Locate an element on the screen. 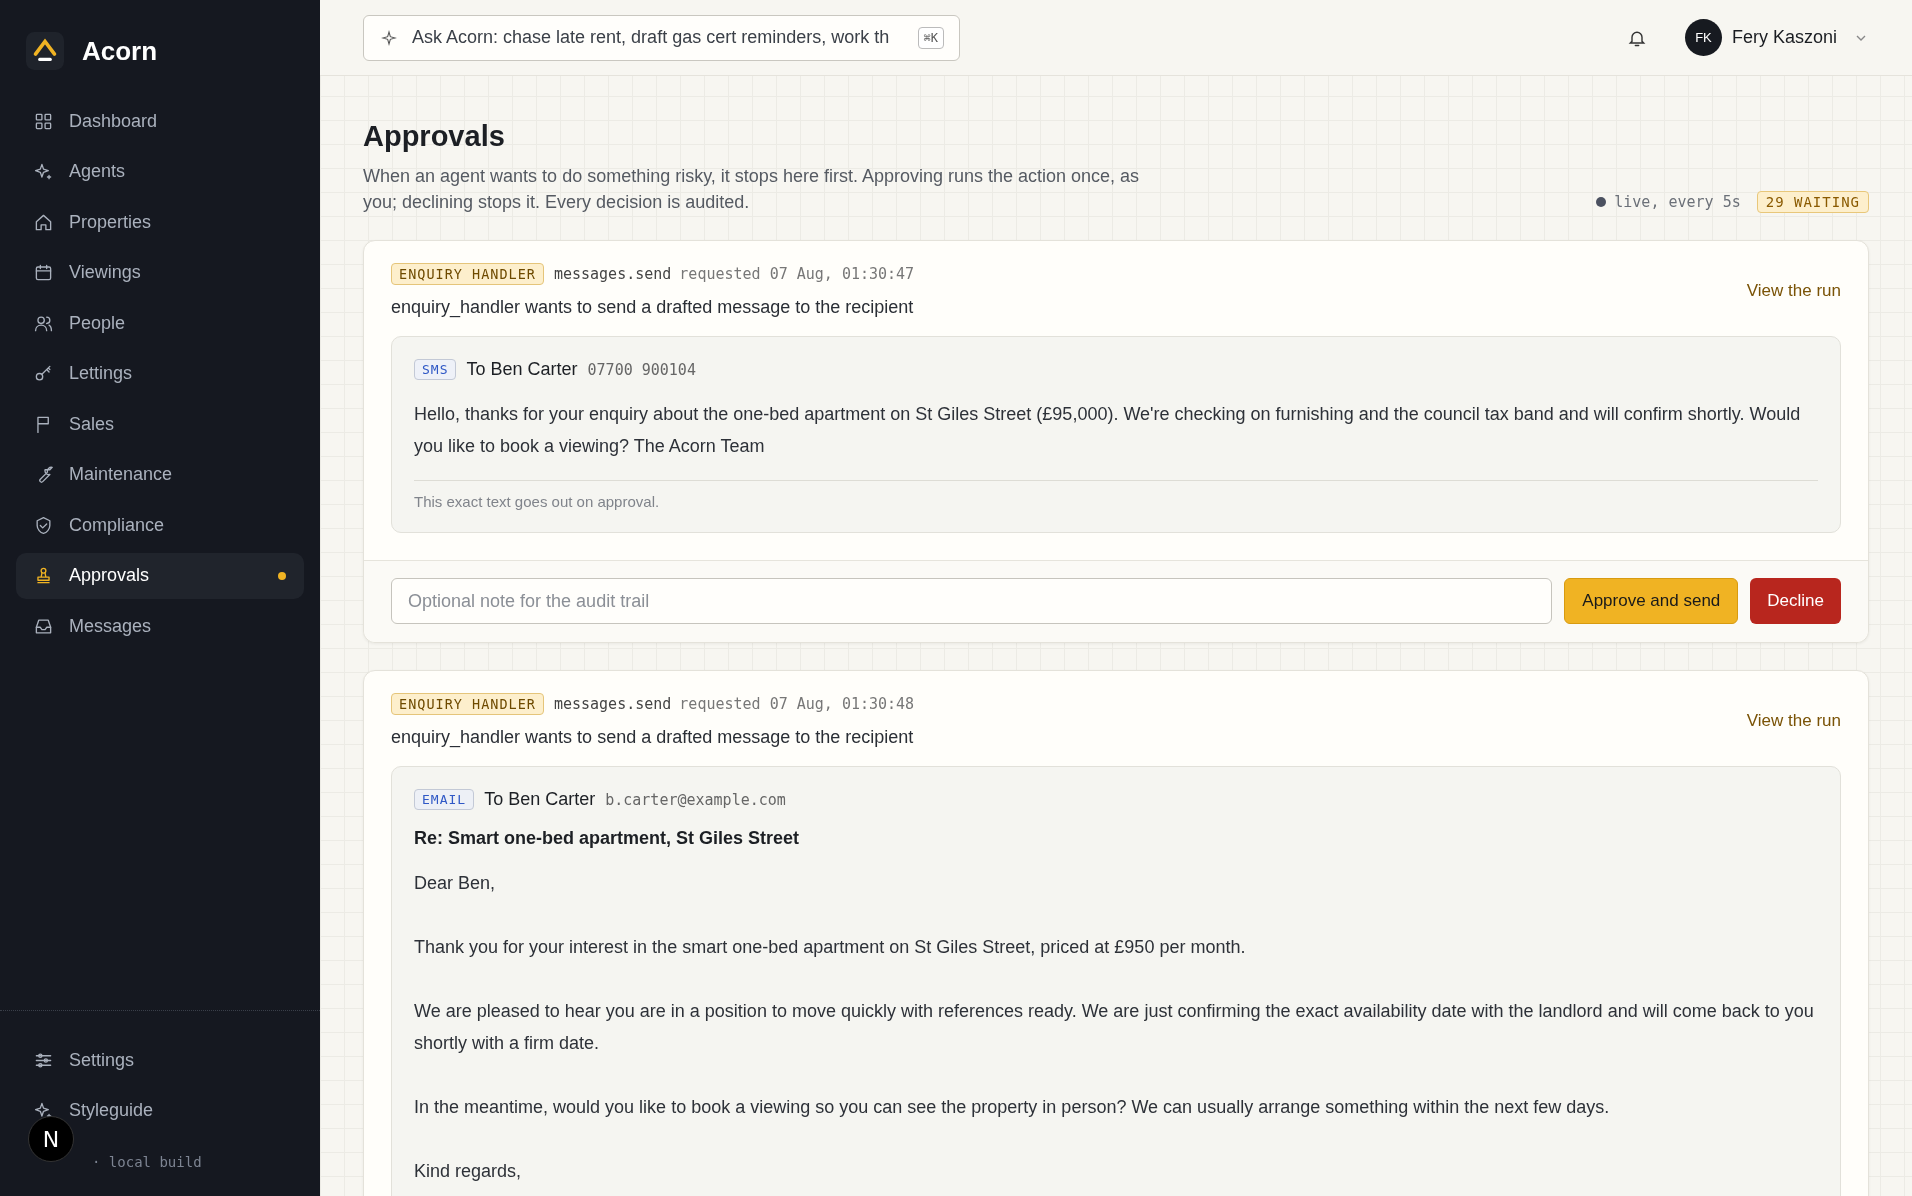  page-title: Approvals is located at coordinates (434, 136).